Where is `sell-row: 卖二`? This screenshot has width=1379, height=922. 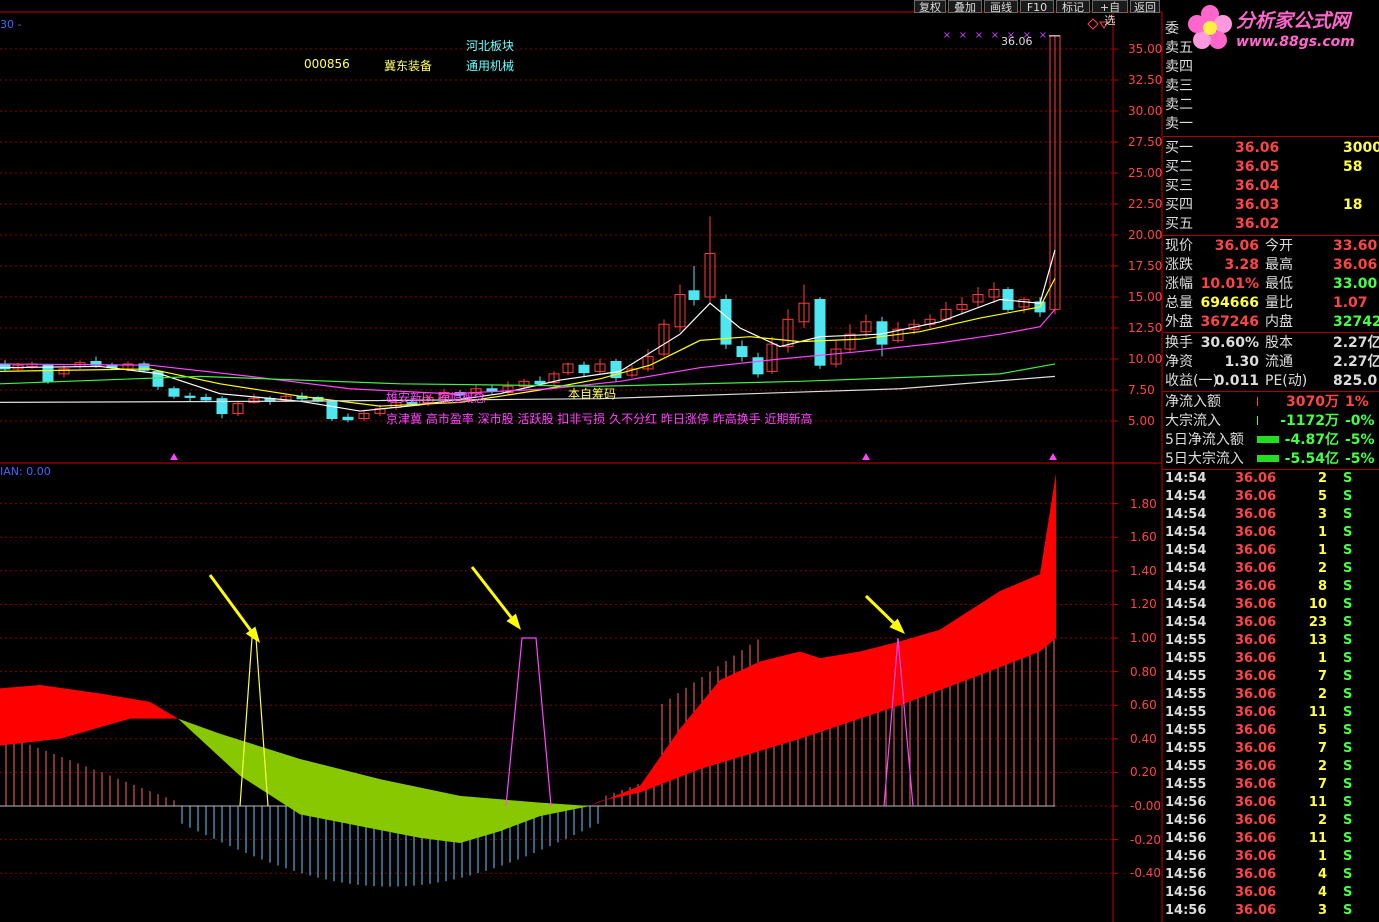 sell-row: 卖二 is located at coordinates (1271, 105).